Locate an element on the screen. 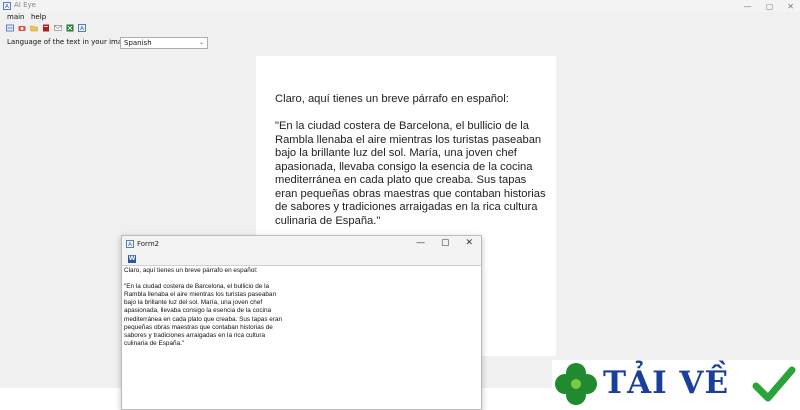  maximize-button: ▢ is located at coordinates (770, 6).